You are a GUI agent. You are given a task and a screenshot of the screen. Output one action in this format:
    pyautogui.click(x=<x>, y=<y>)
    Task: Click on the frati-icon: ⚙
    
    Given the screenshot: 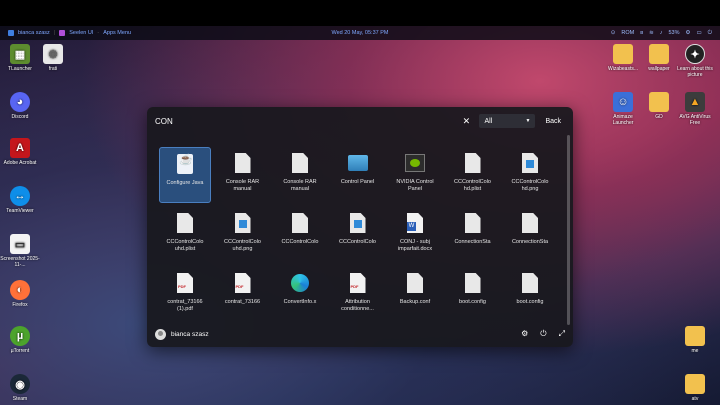 What is the action you would take?
    pyautogui.click(x=53, y=54)
    